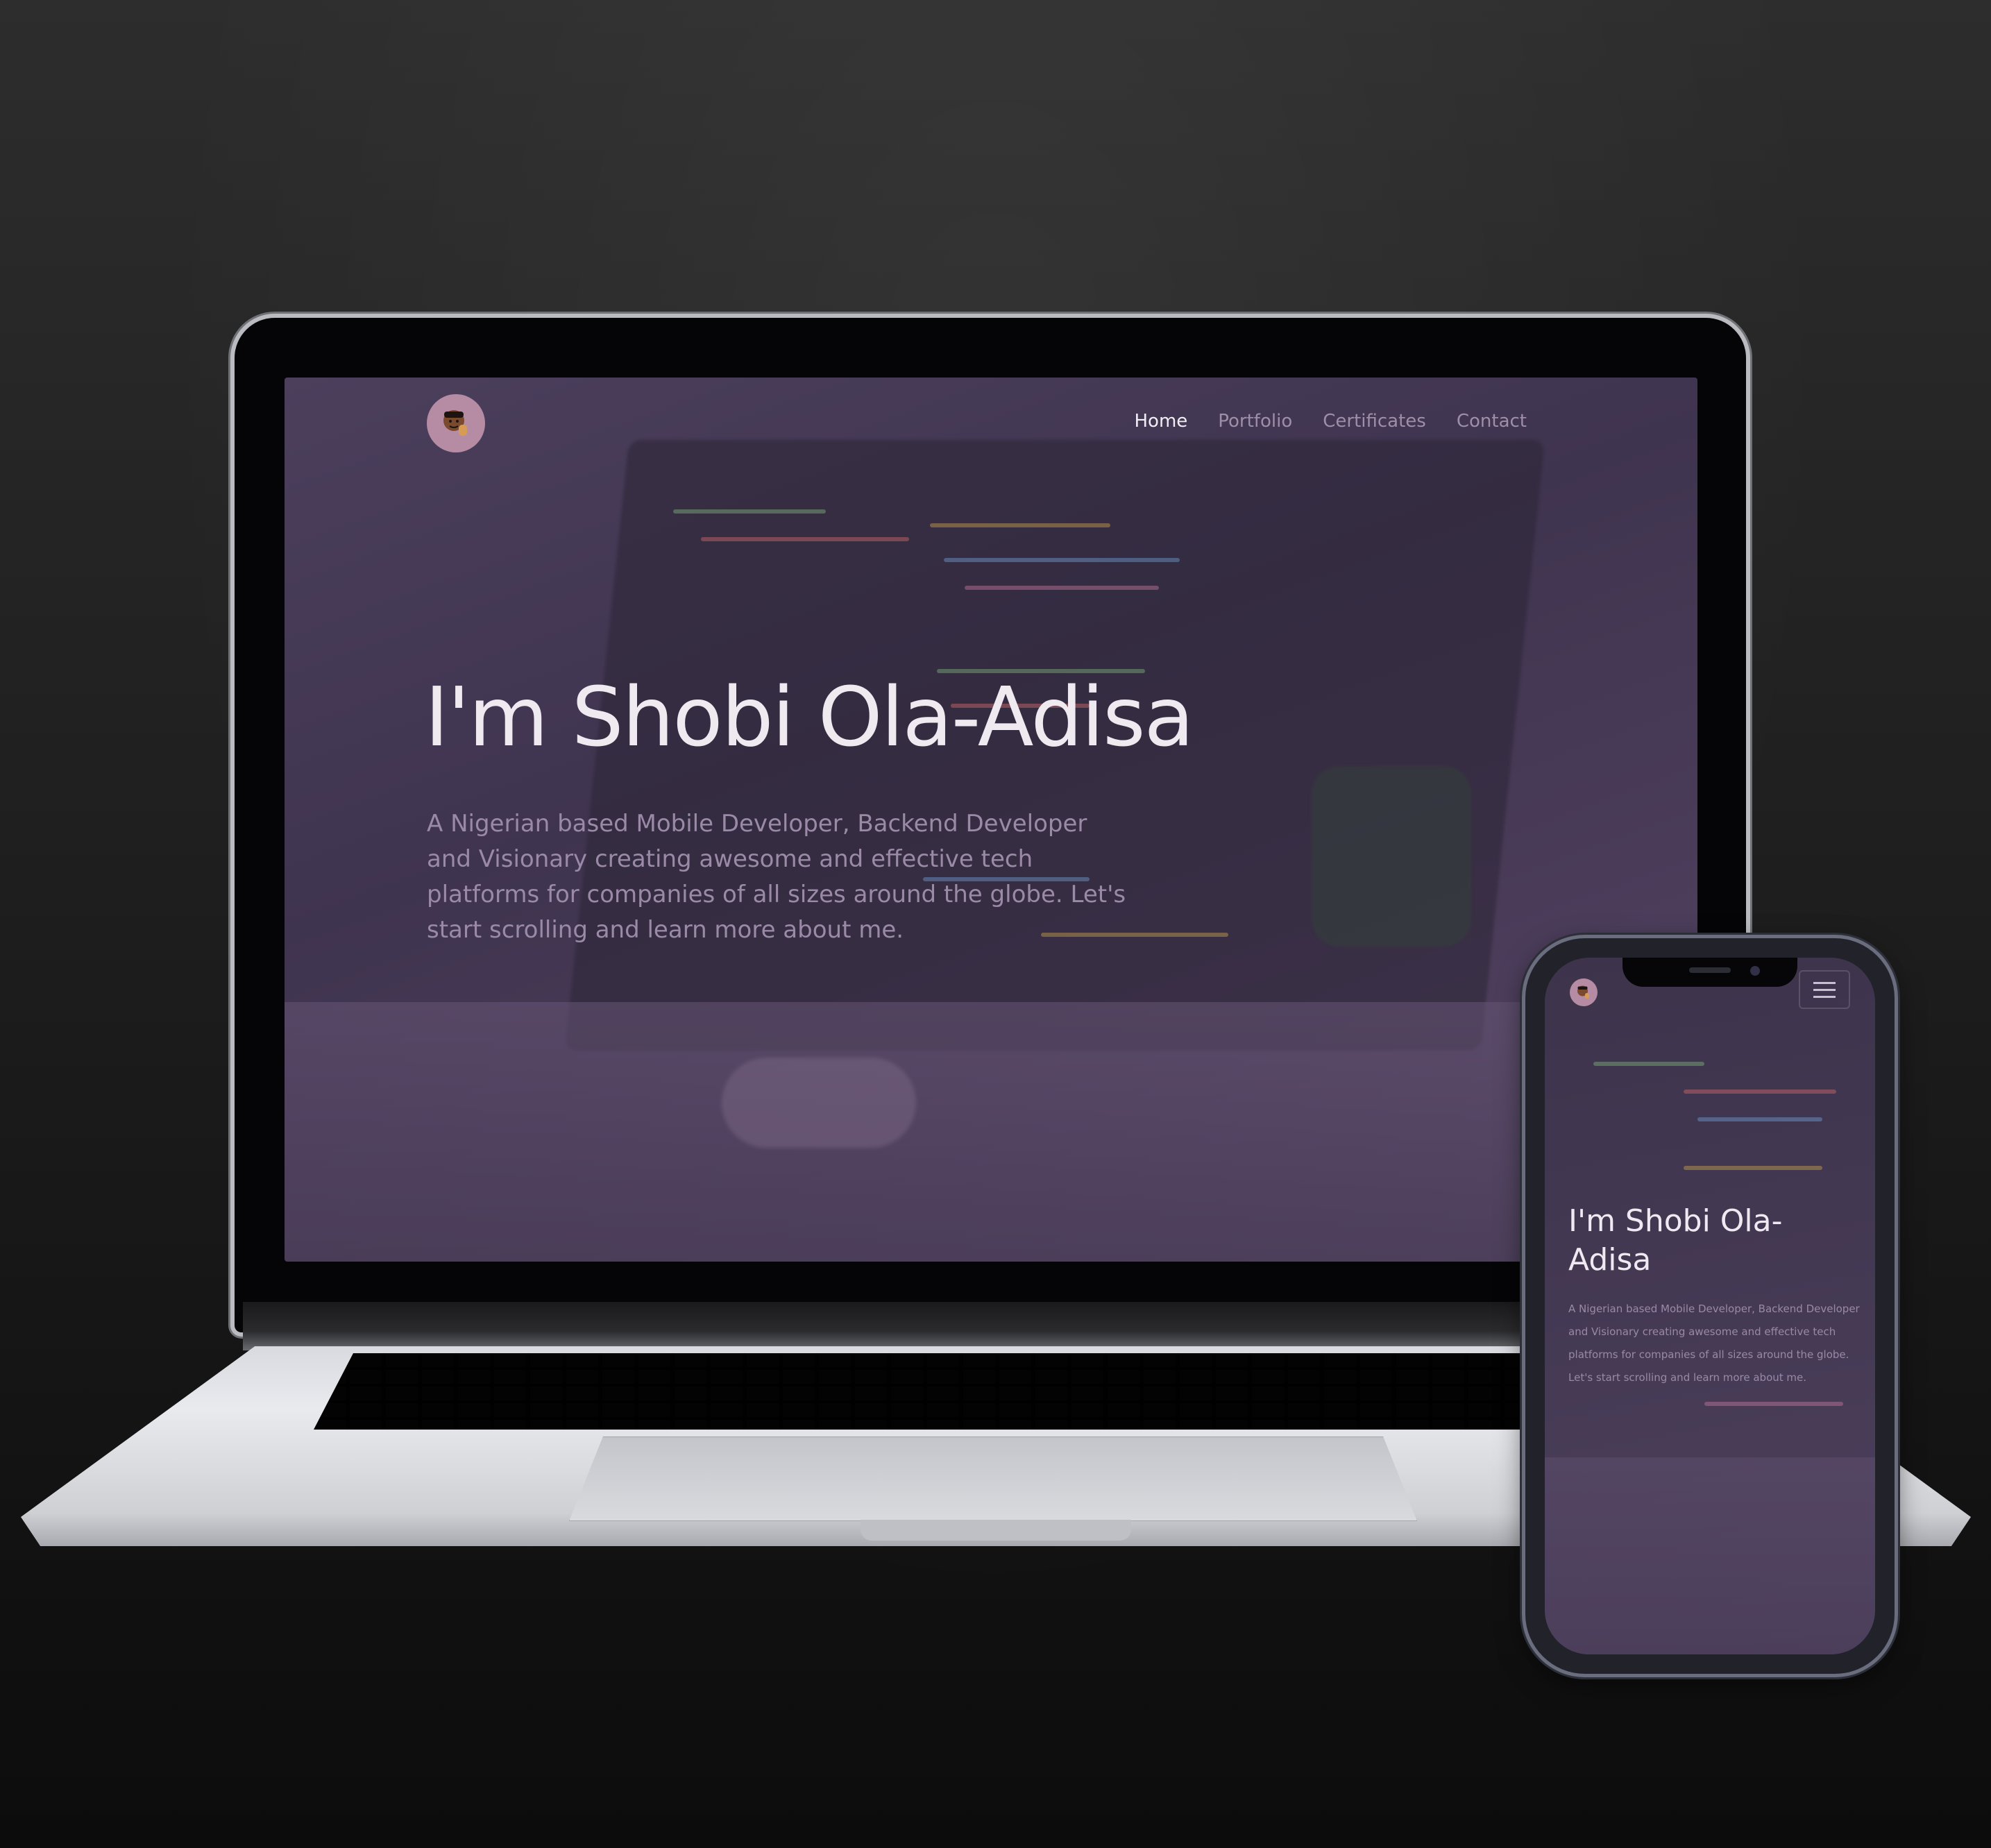  Describe the element at coordinates (993, 1479) in the screenshot. I see `laptop-trackpad` at that location.